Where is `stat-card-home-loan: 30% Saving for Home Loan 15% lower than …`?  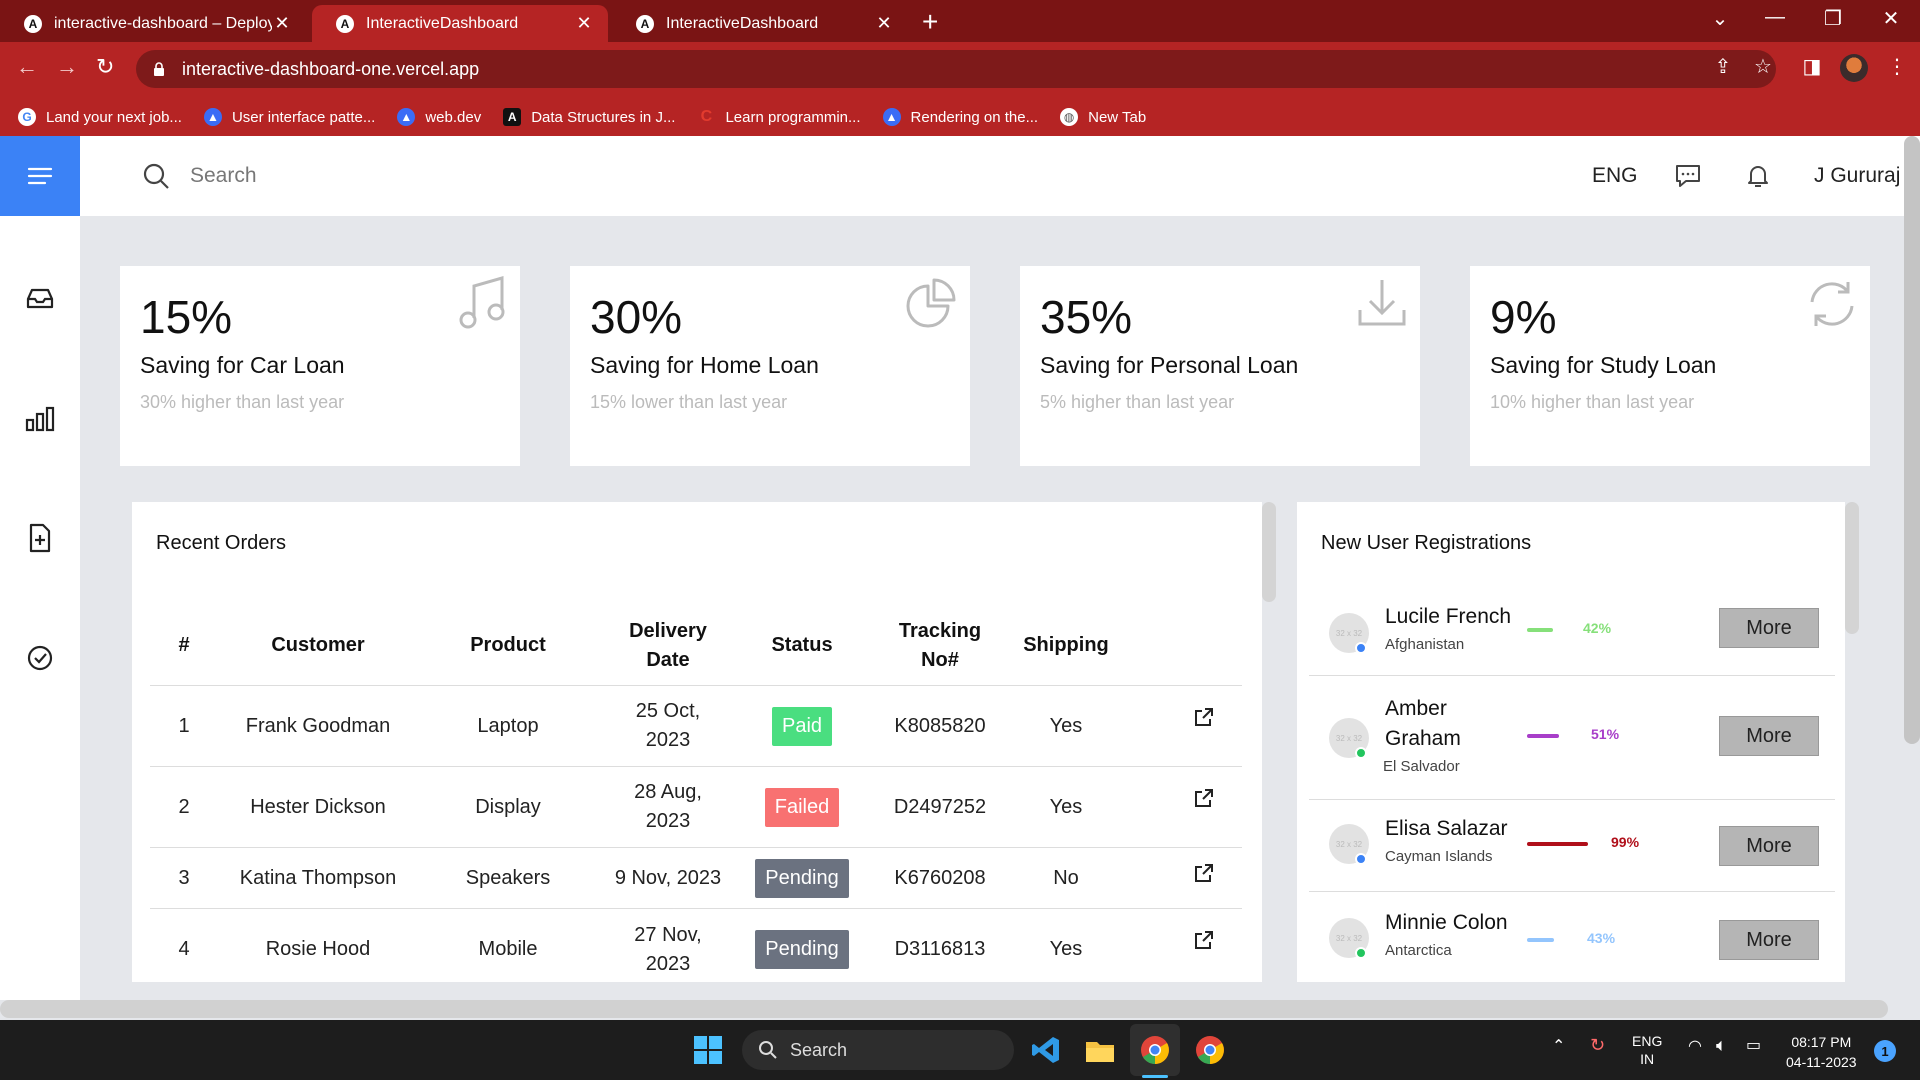 stat-card-home-loan: 30% Saving for Home Loan 15% lower than … is located at coordinates (770, 366).